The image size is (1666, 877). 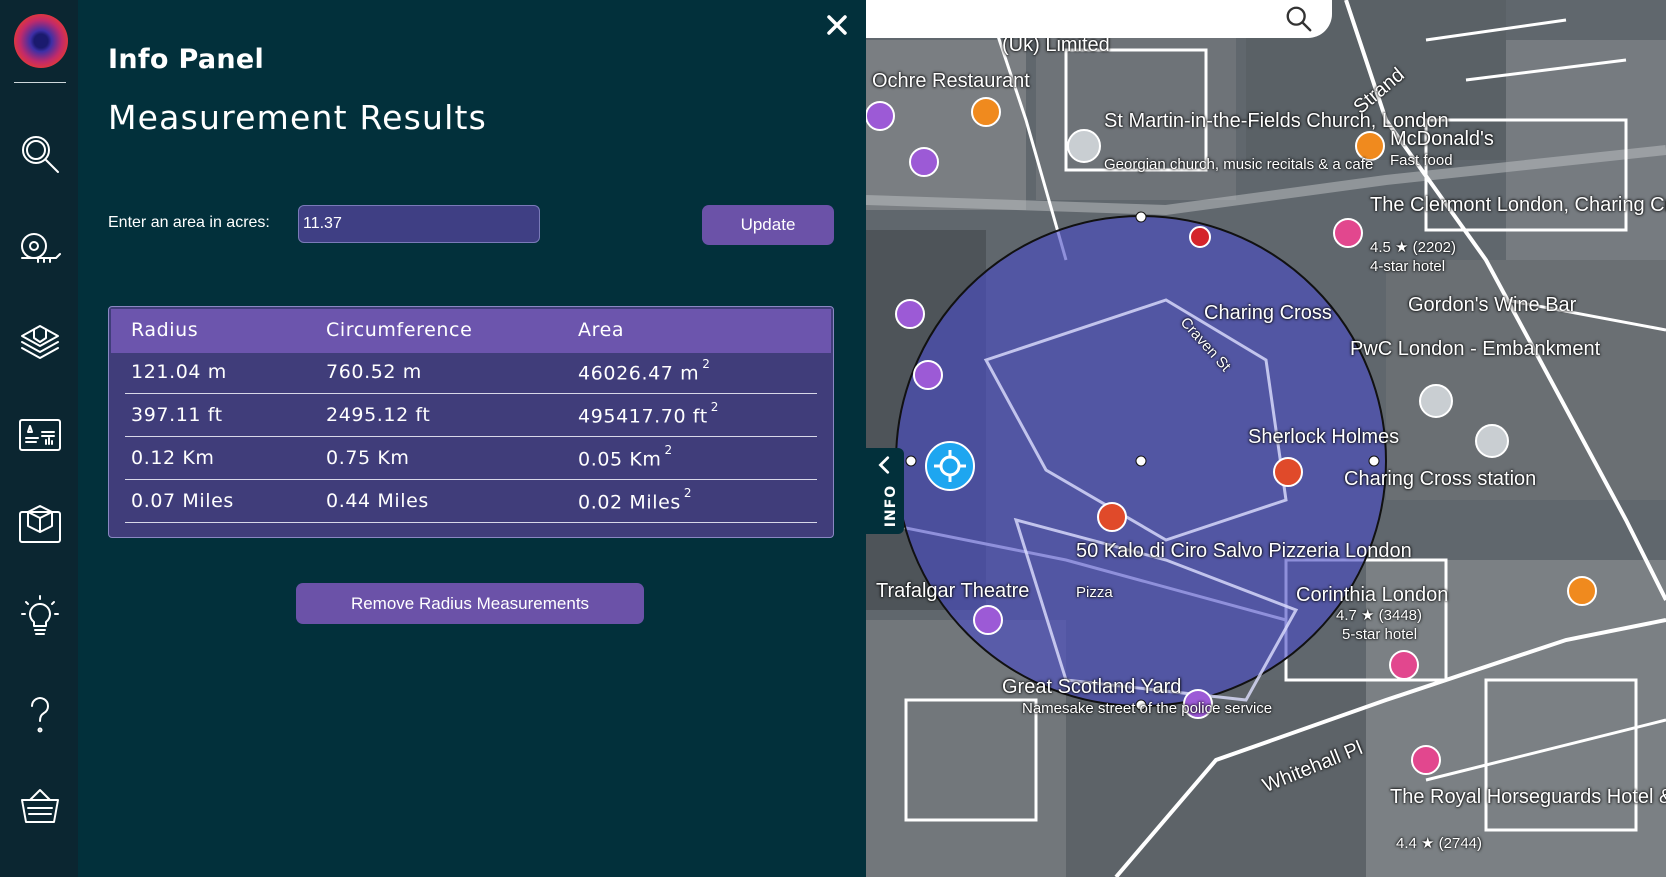 I want to click on remove-radius-measurements-button: Remove Radius Measurements, so click(x=470, y=603).